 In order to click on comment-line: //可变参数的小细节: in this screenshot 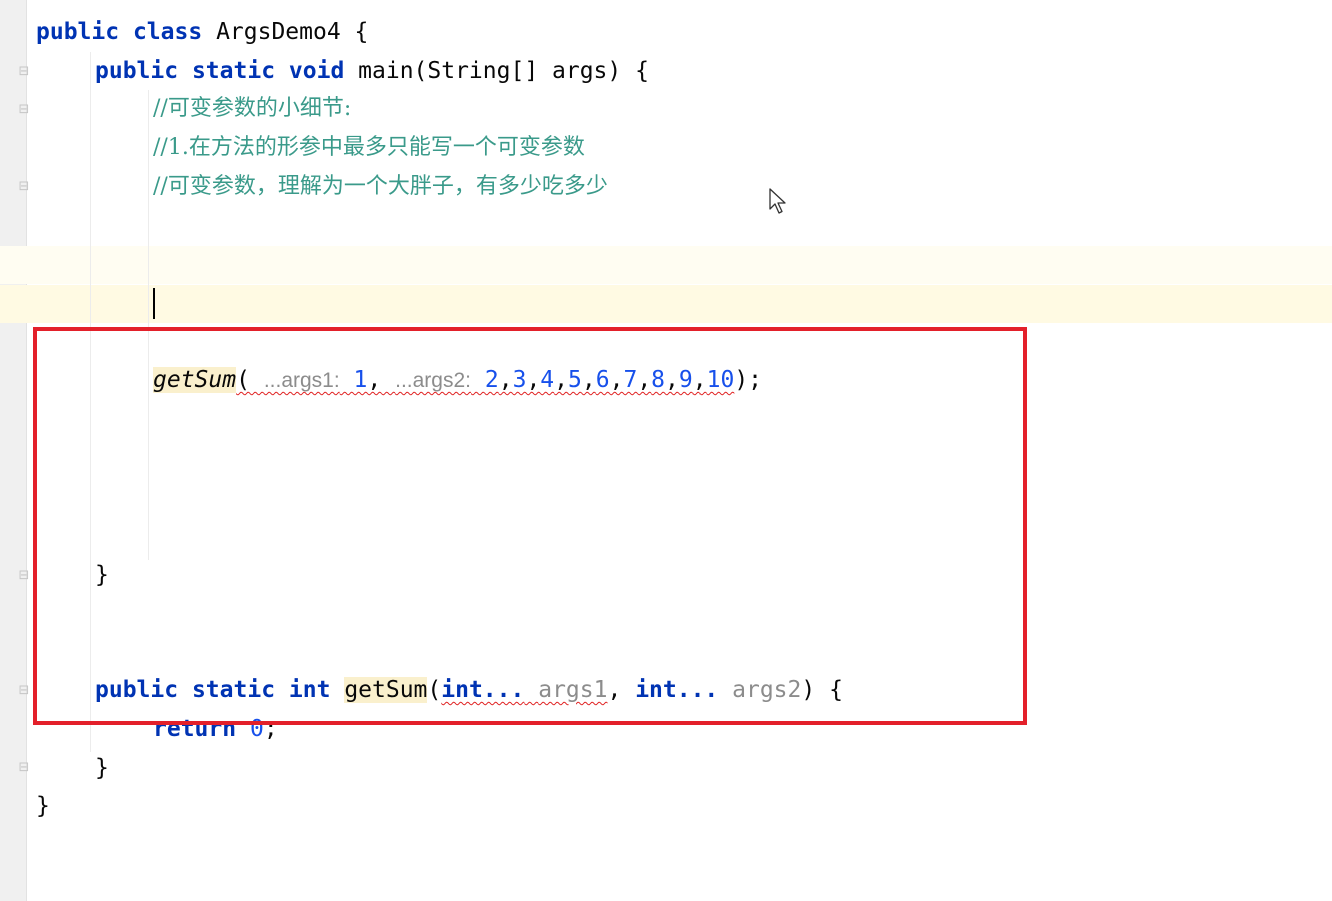, I will do `click(252, 109)`.